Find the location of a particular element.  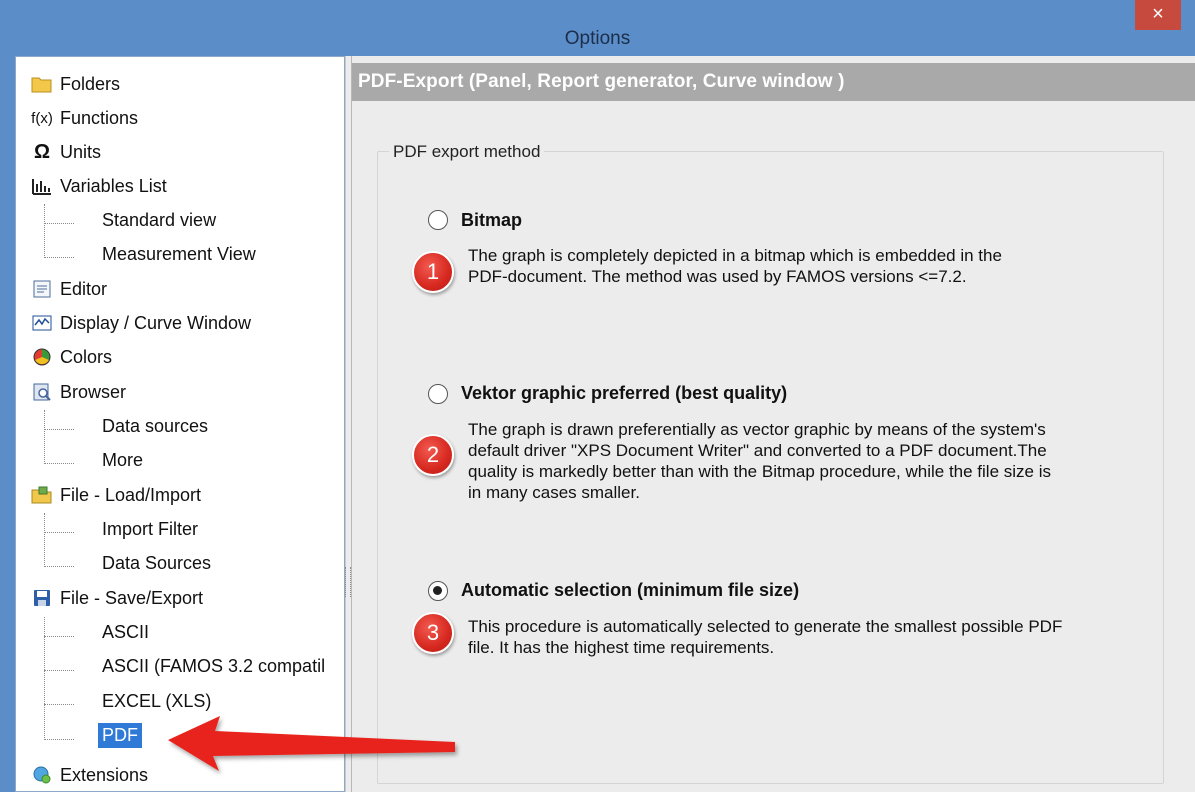

red-arrow-annotation is located at coordinates (311, 743).